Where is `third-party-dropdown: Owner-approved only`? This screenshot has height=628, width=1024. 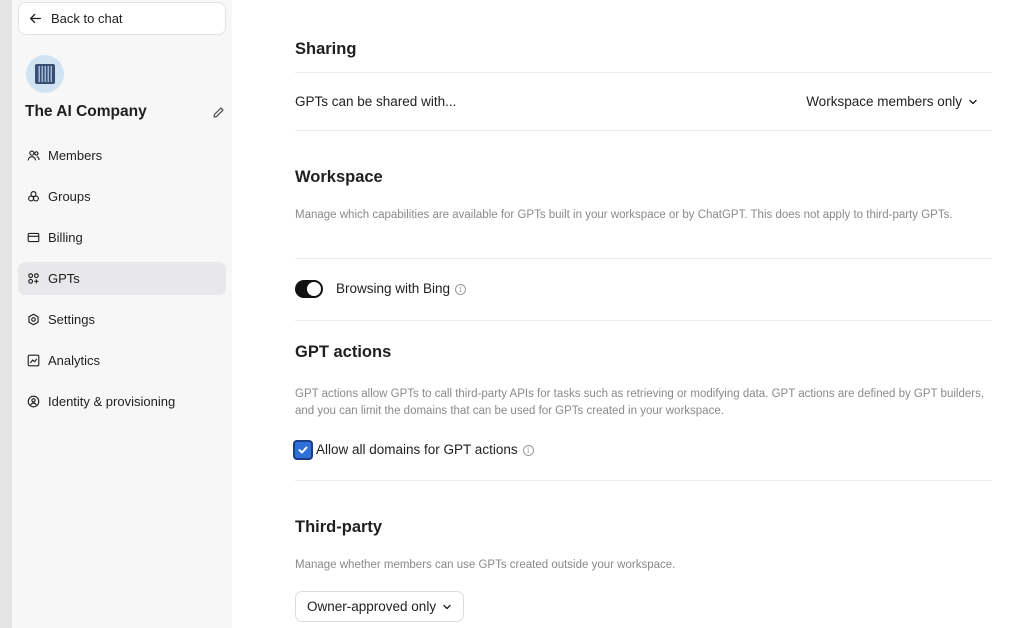
third-party-dropdown: Owner-approved only is located at coordinates (380, 606).